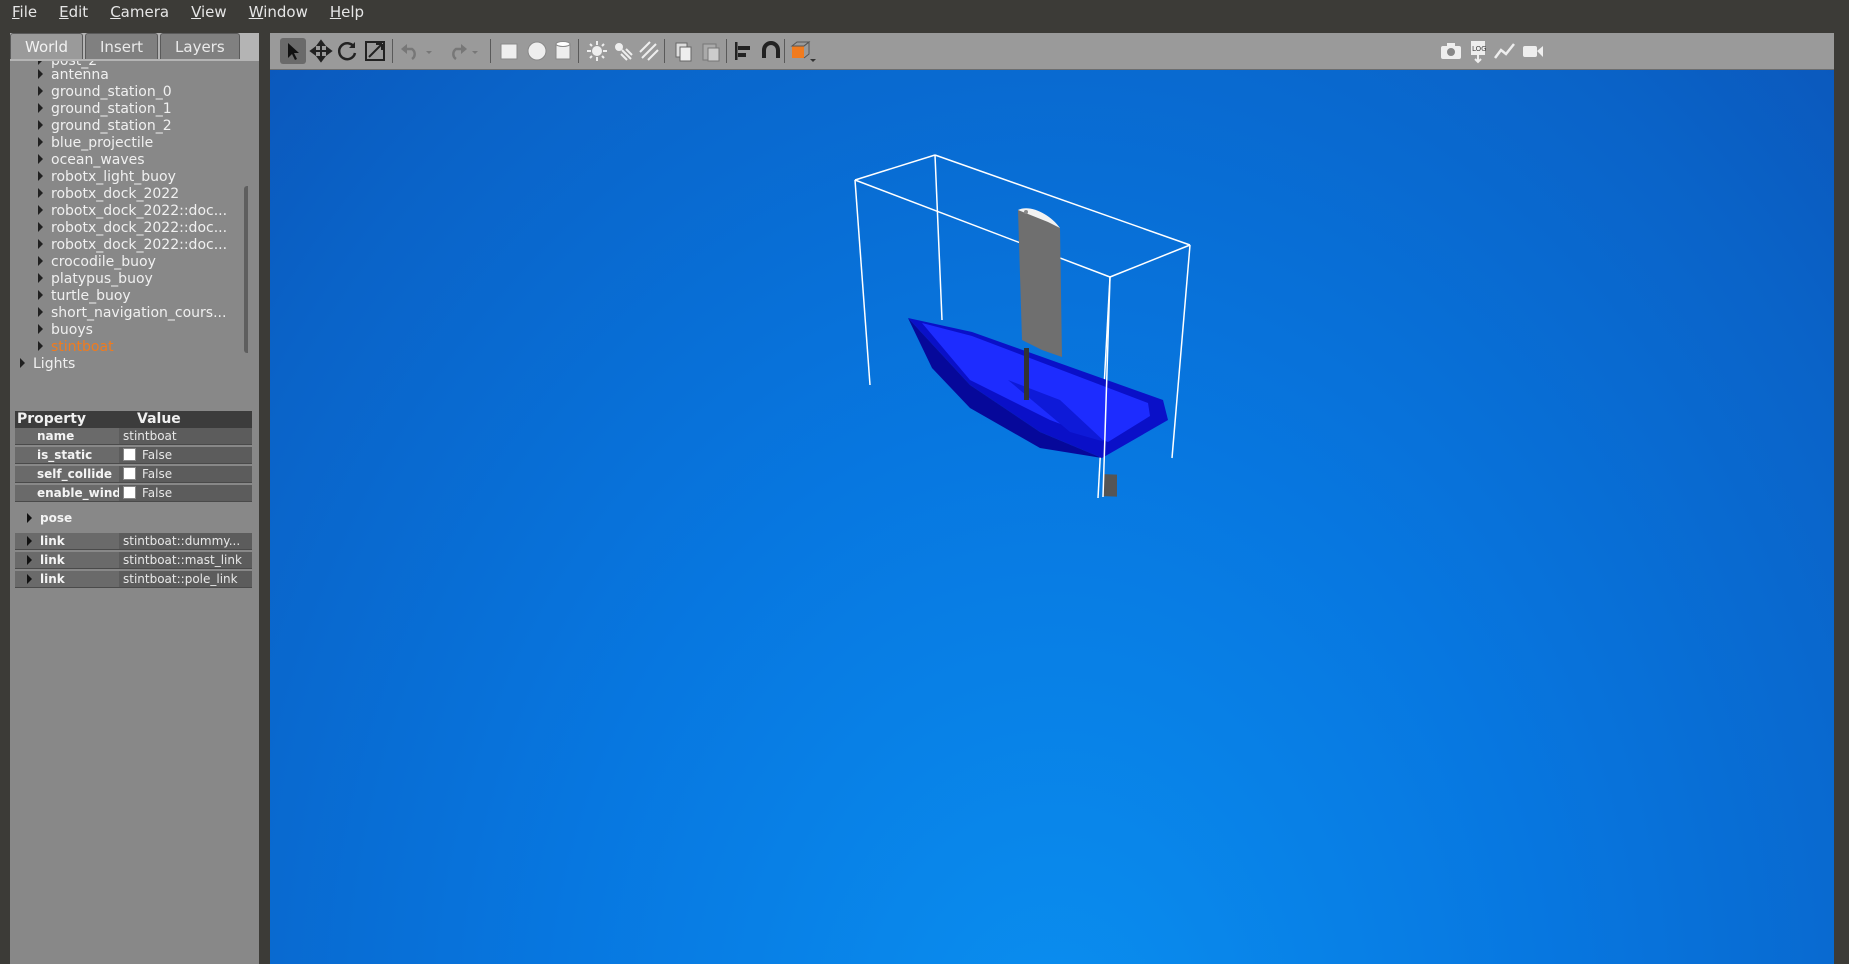 Image resolution: width=1849 pixels, height=964 pixels. I want to click on cylinder-icon, so click(563, 51).